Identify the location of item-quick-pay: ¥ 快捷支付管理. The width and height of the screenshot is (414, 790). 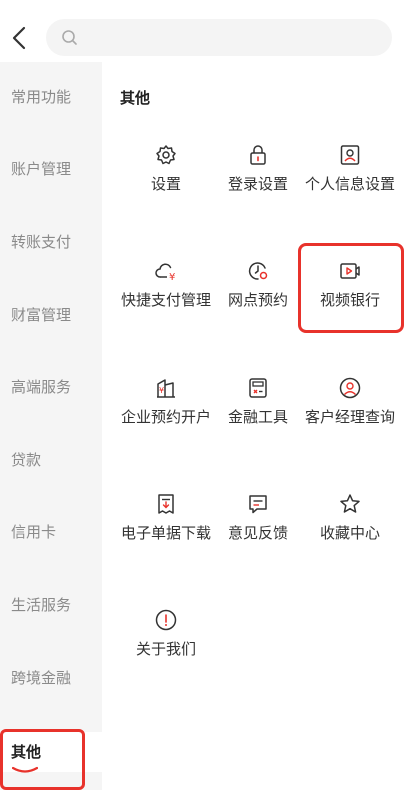
(166, 285).